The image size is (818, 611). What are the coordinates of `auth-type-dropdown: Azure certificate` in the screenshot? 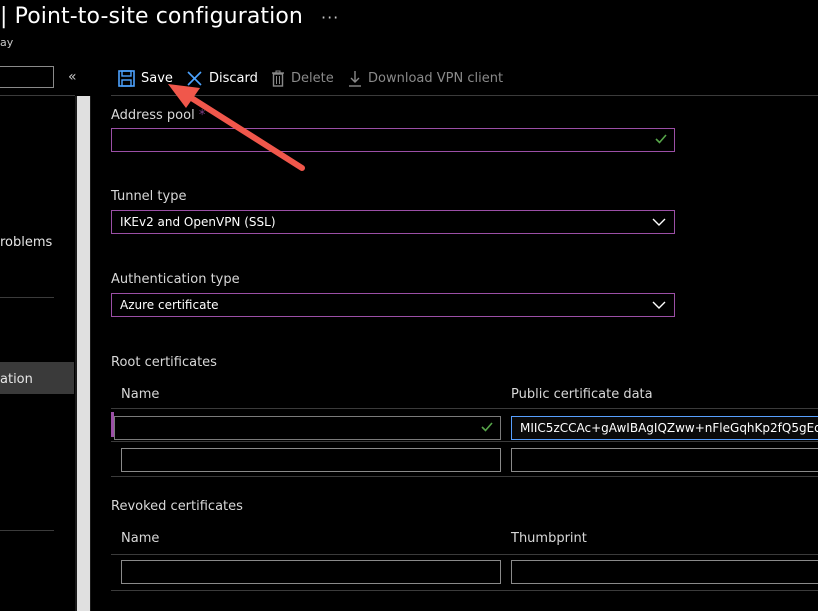 It's located at (393, 305).